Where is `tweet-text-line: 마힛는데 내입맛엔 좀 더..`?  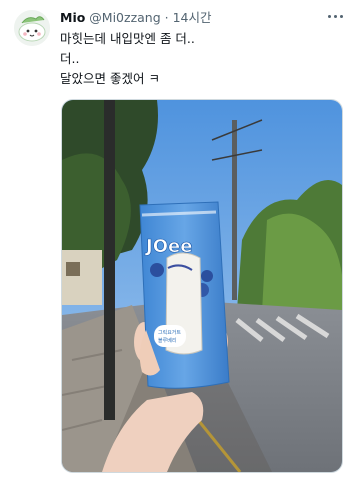
tweet-text-line: 마힛는데 내입맛엔 좀 더.. is located at coordinates (127, 38).